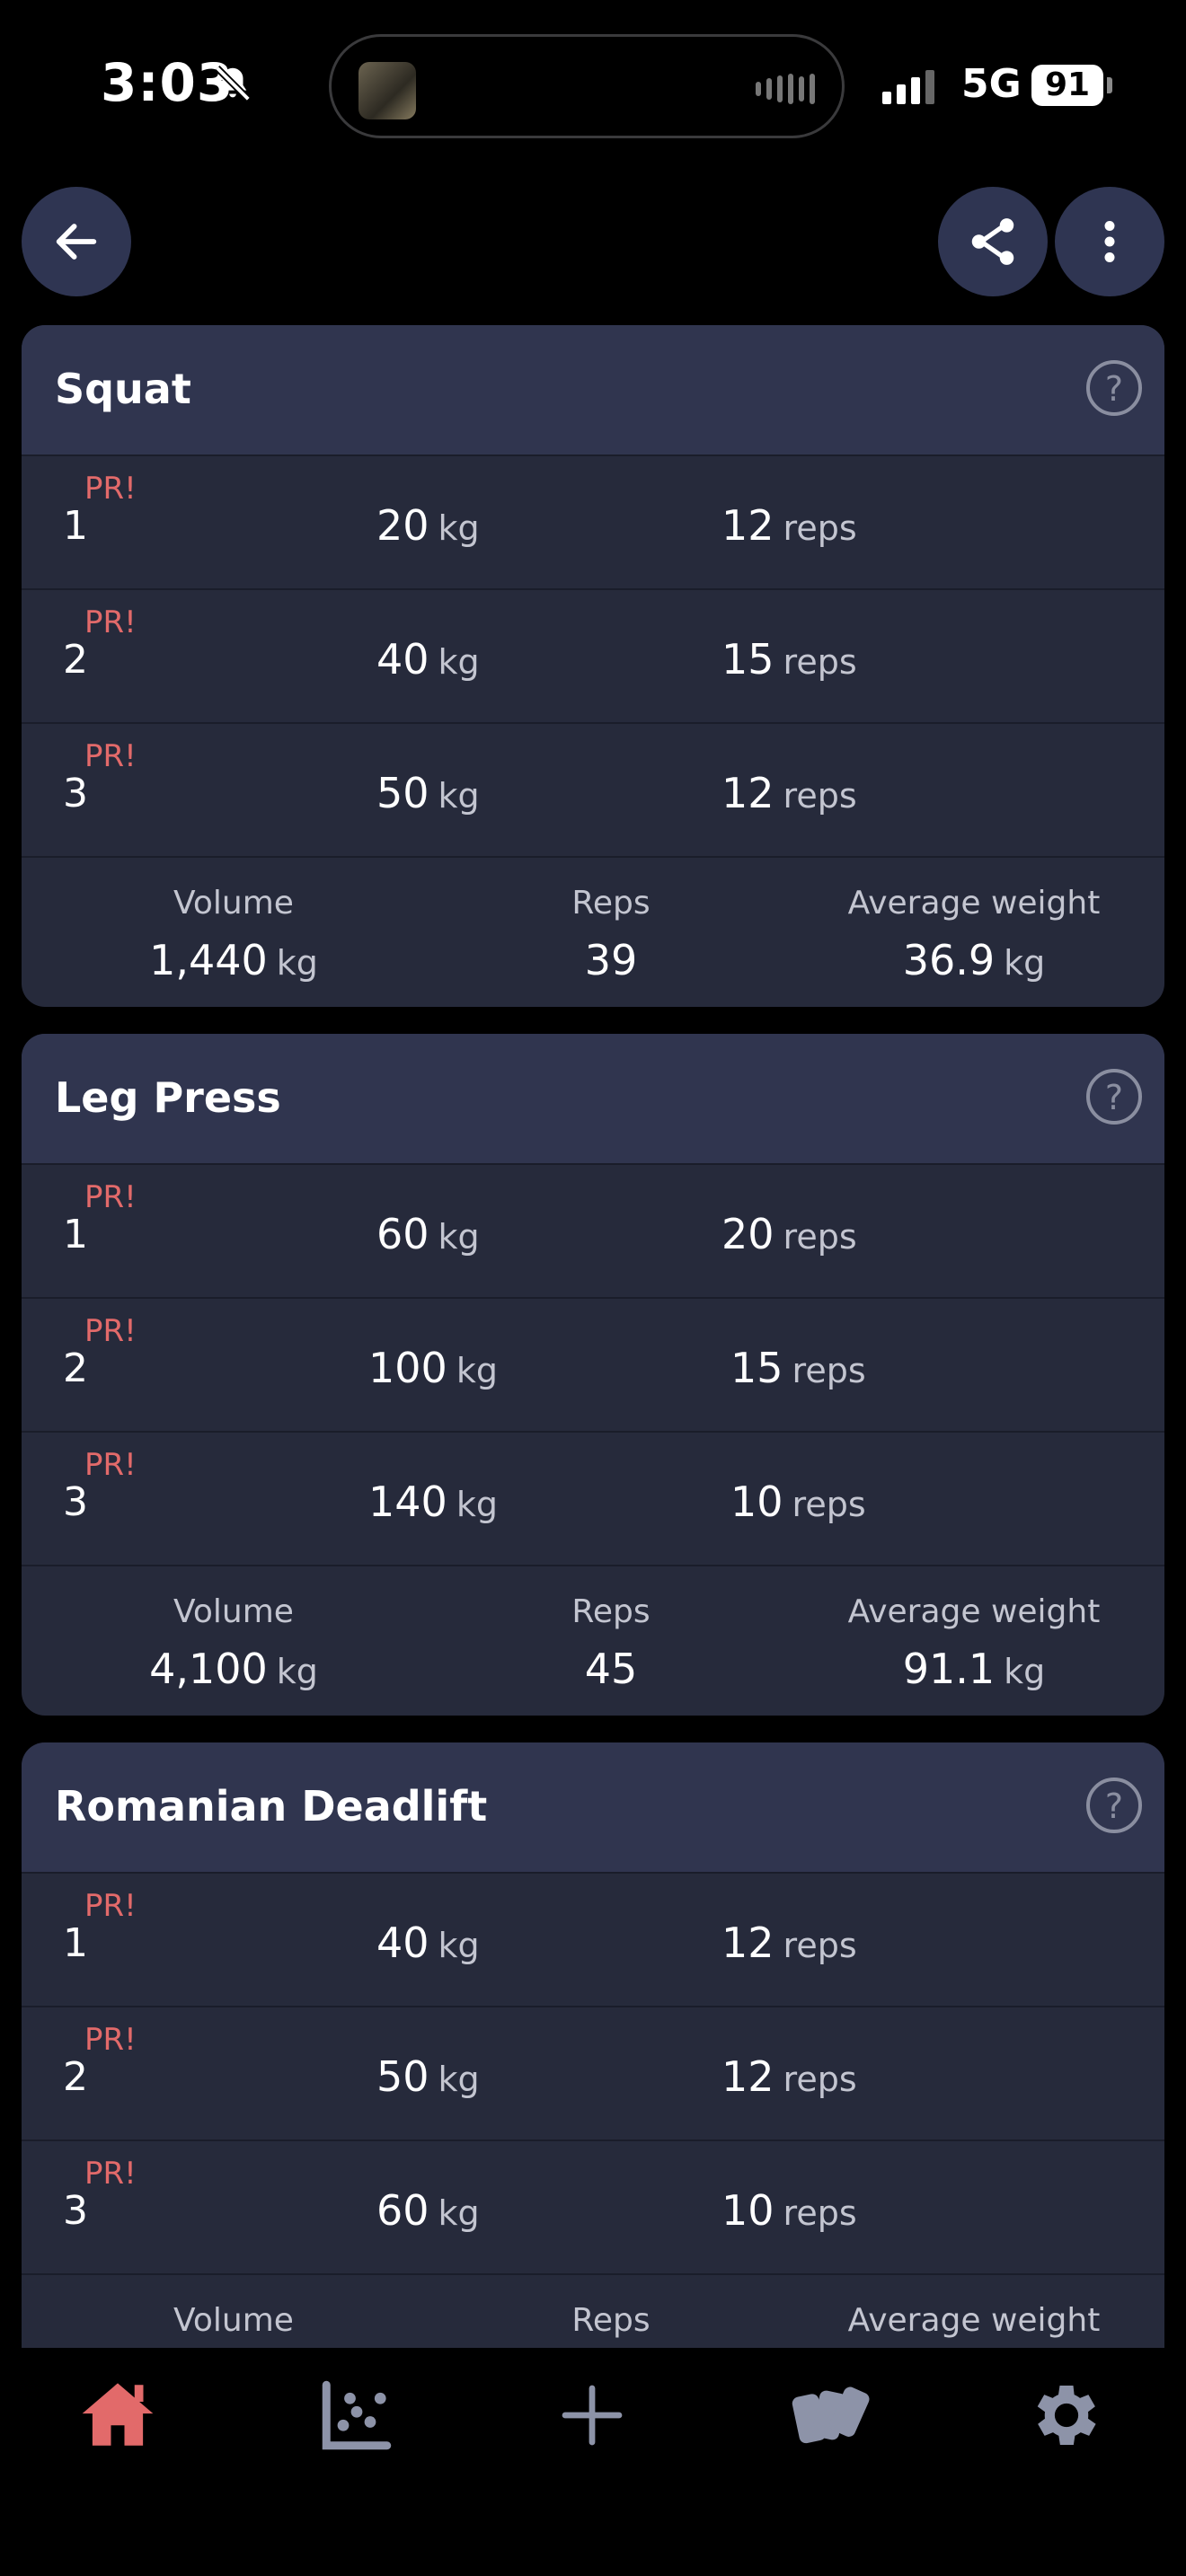 The width and height of the screenshot is (1186, 2576). I want to click on dynamic-island, so click(587, 86).